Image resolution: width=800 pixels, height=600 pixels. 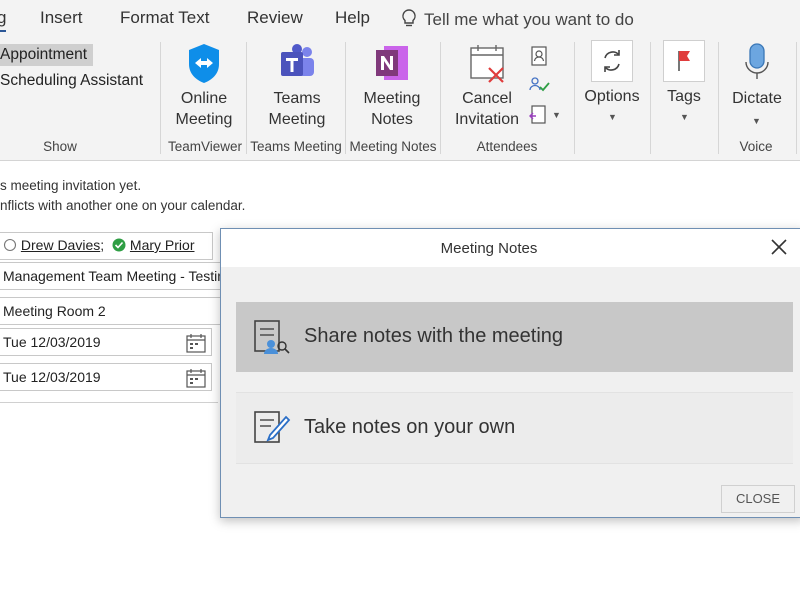 I want to click on onenote-icon, so click(x=392, y=63).